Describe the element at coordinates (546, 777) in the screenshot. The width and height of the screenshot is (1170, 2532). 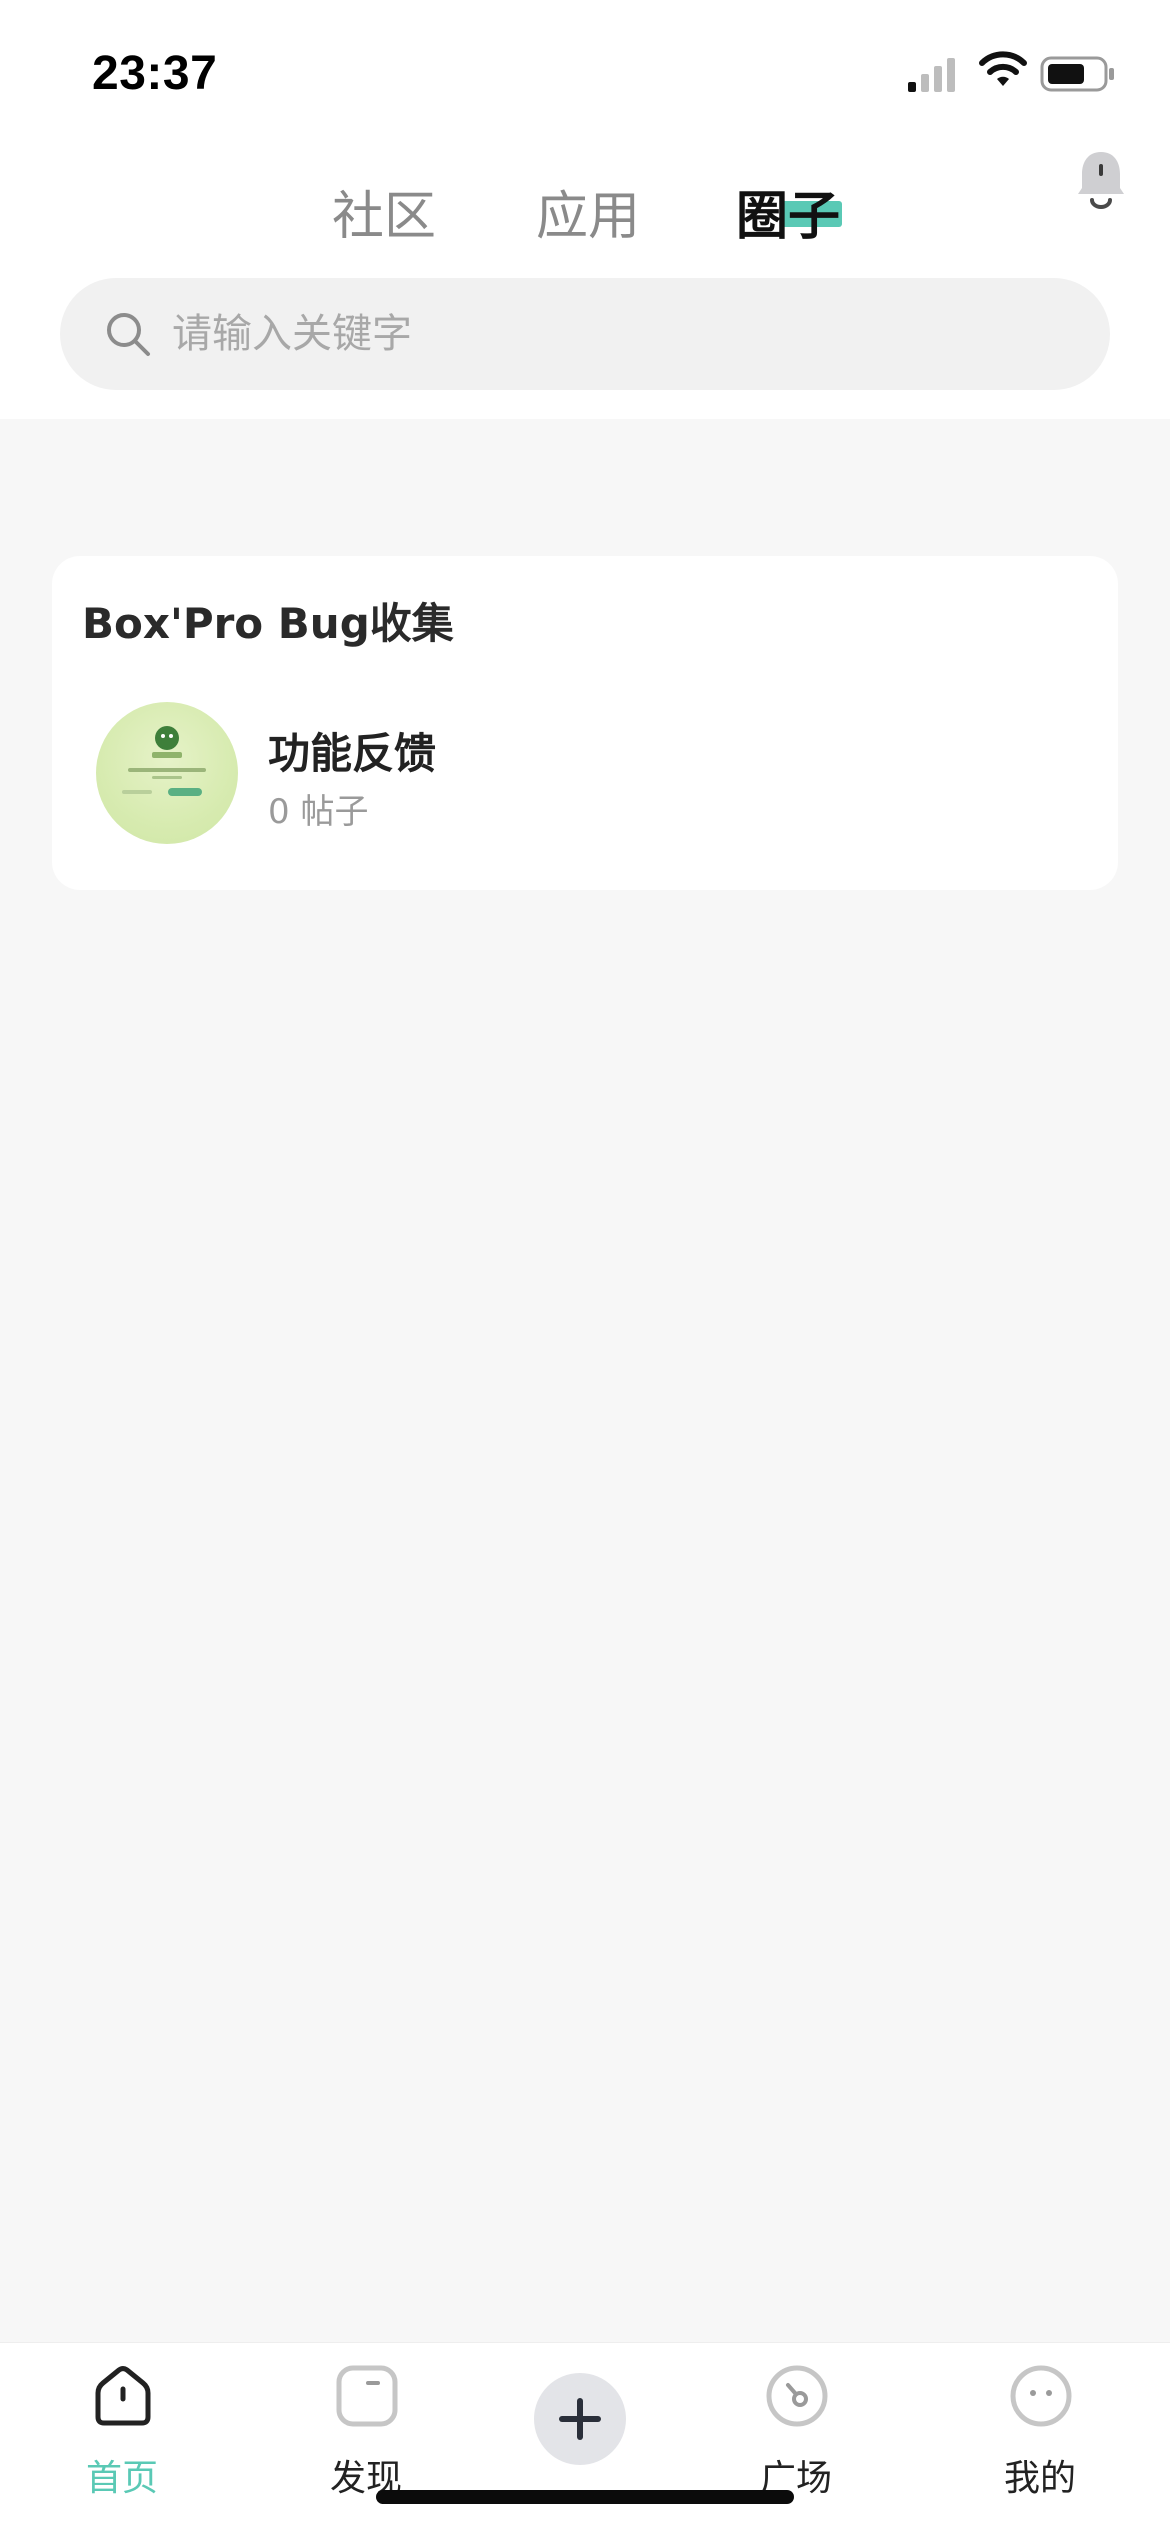
I see `circle-item: 功能反馈 0 帖子` at that location.